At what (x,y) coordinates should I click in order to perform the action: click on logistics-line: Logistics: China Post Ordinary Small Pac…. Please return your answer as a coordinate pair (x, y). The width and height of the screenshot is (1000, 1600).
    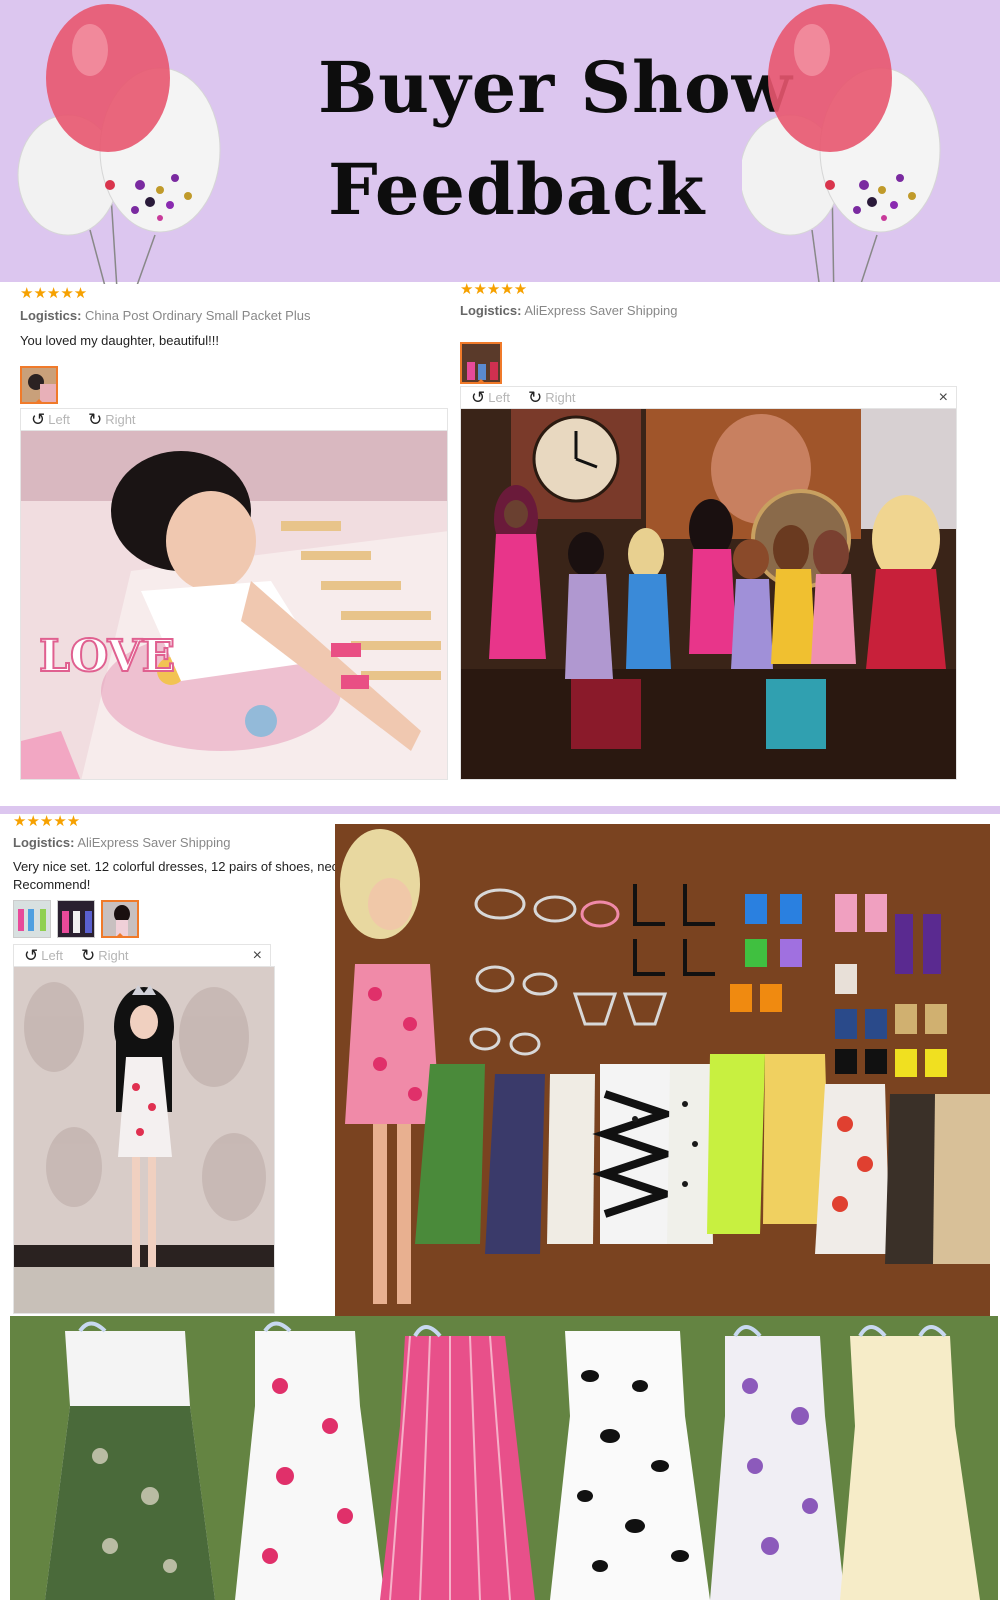
    Looking at the image, I should click on (165, 316).